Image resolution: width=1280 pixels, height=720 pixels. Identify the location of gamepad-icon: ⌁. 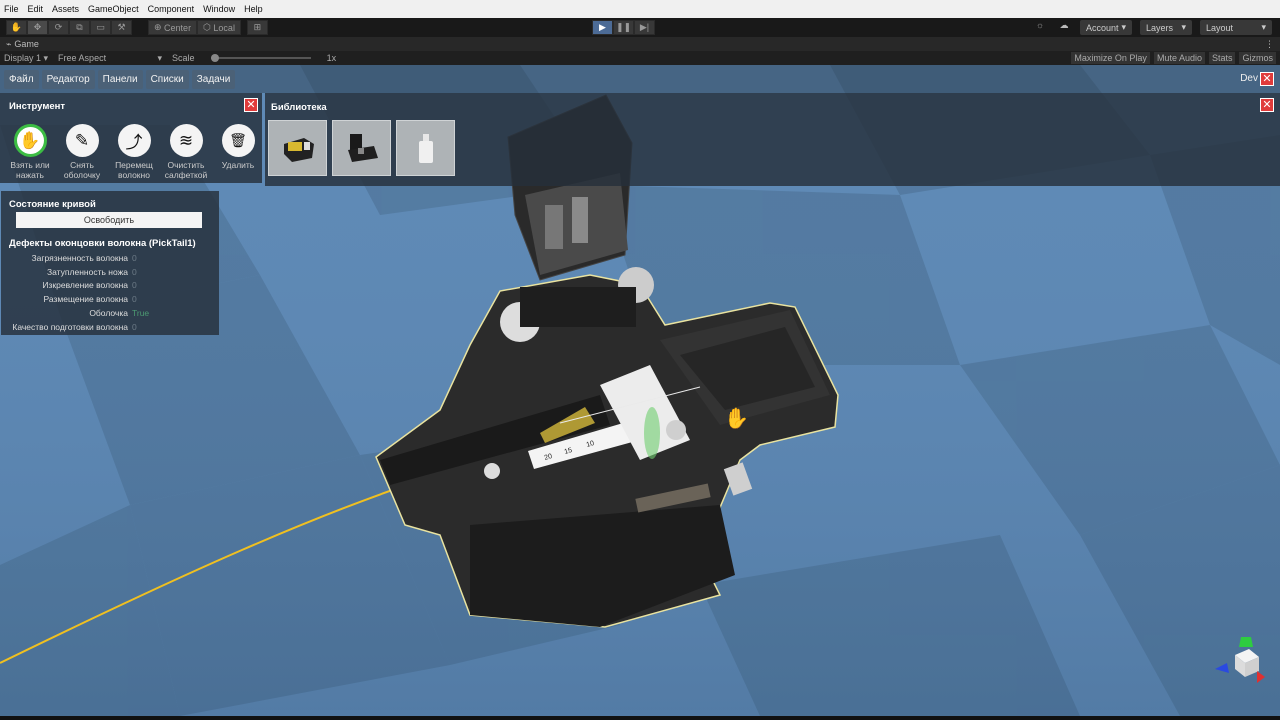
(9, 43).